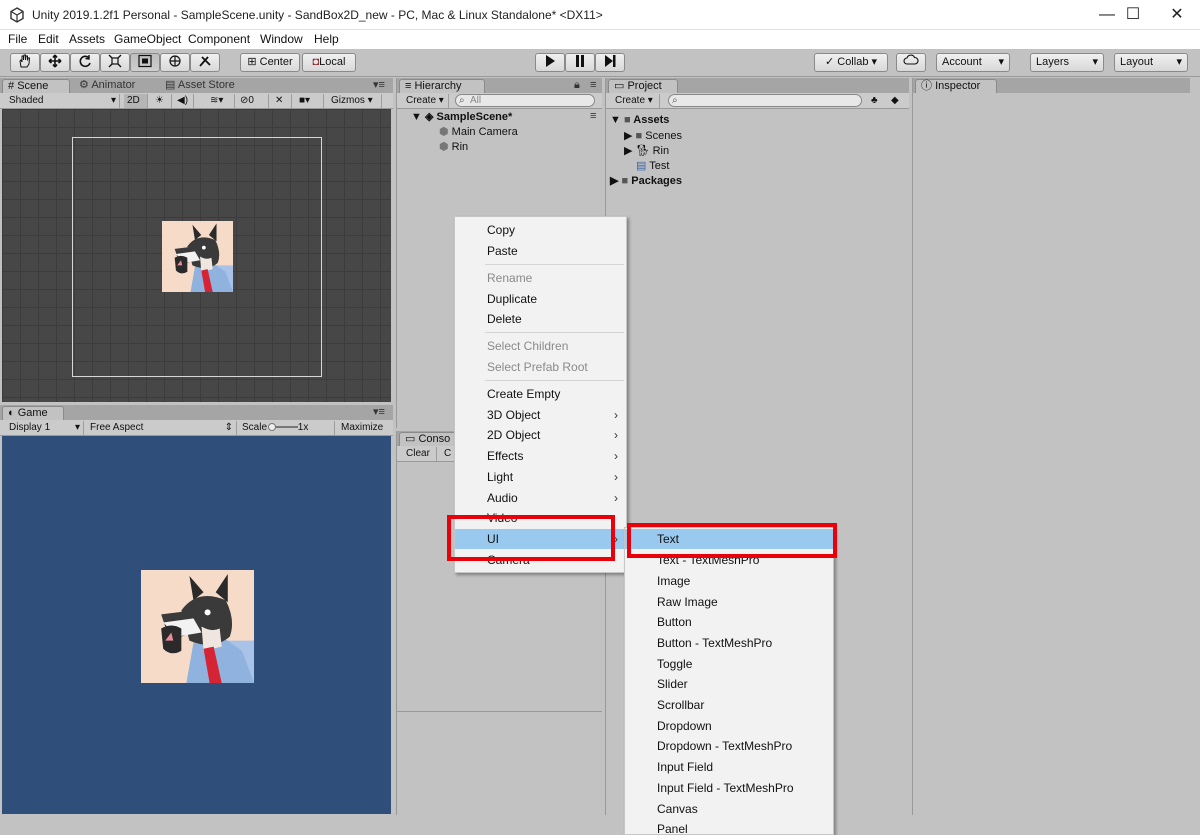 This screenshot has height=835, width=1200. What do you see at coordinates (461, 116) in the screenshot?
I see `scene-root: ▼ ◈ SampleScene*` at bounding box center [461, 116].